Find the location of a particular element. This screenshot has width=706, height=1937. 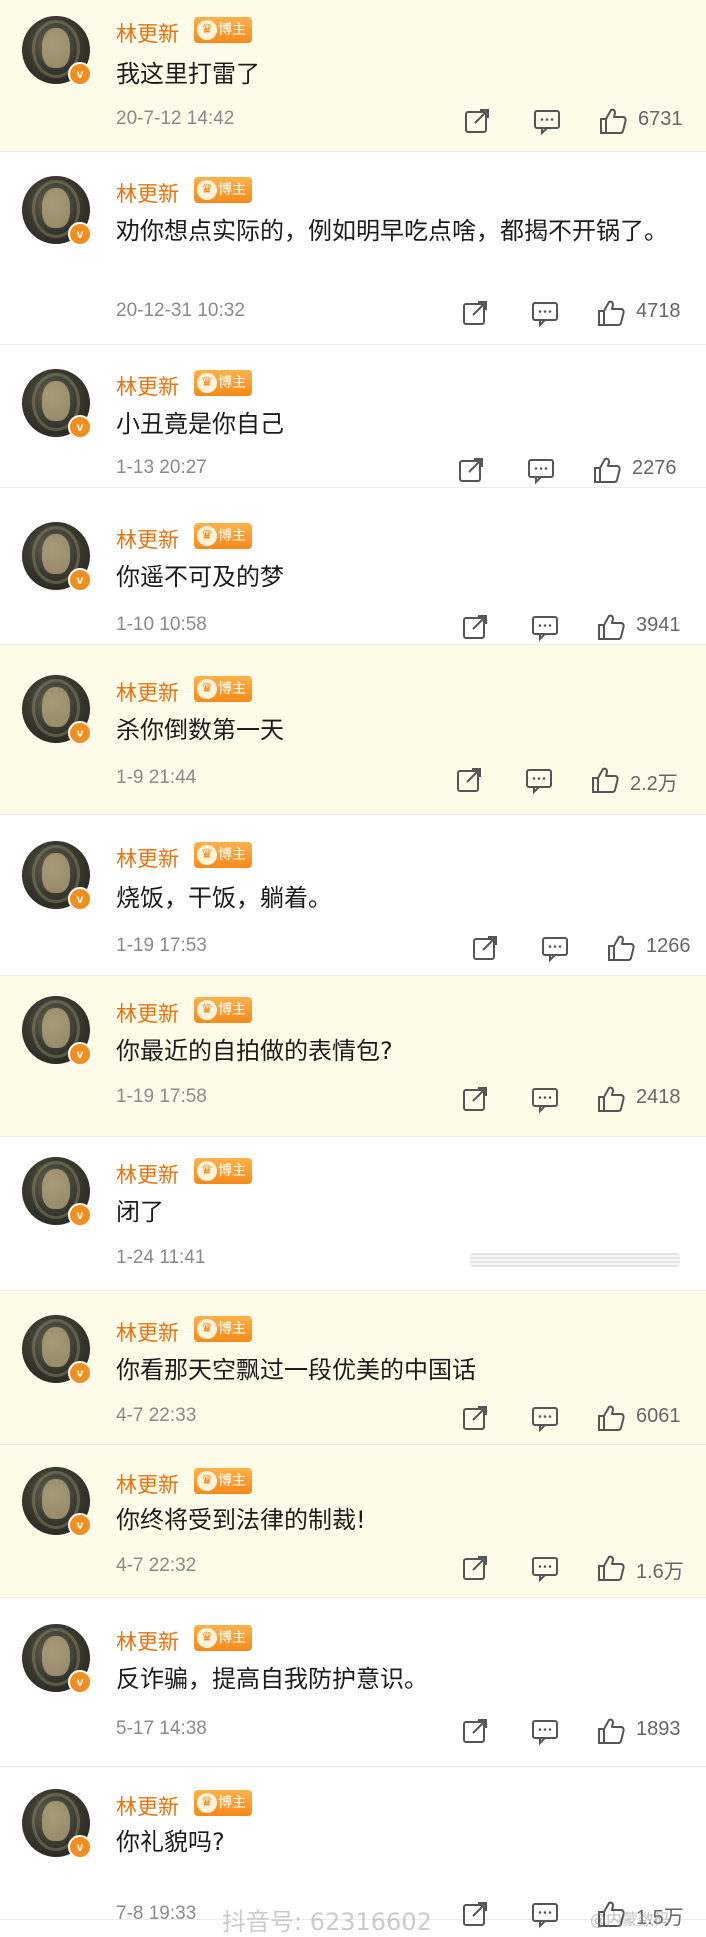

timestamp: 20-12-31 10:32 is located at coordinates (180, 310).